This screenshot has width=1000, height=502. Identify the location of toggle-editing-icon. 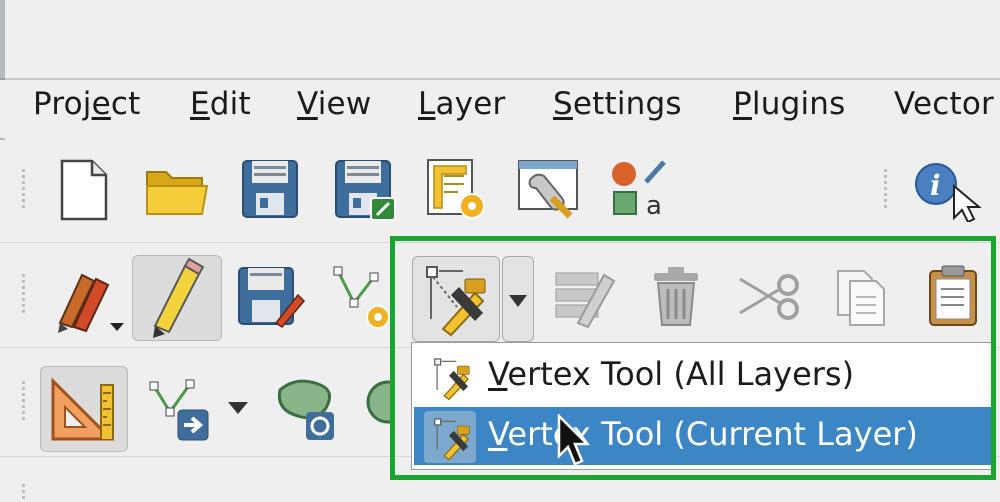
(177, 298).